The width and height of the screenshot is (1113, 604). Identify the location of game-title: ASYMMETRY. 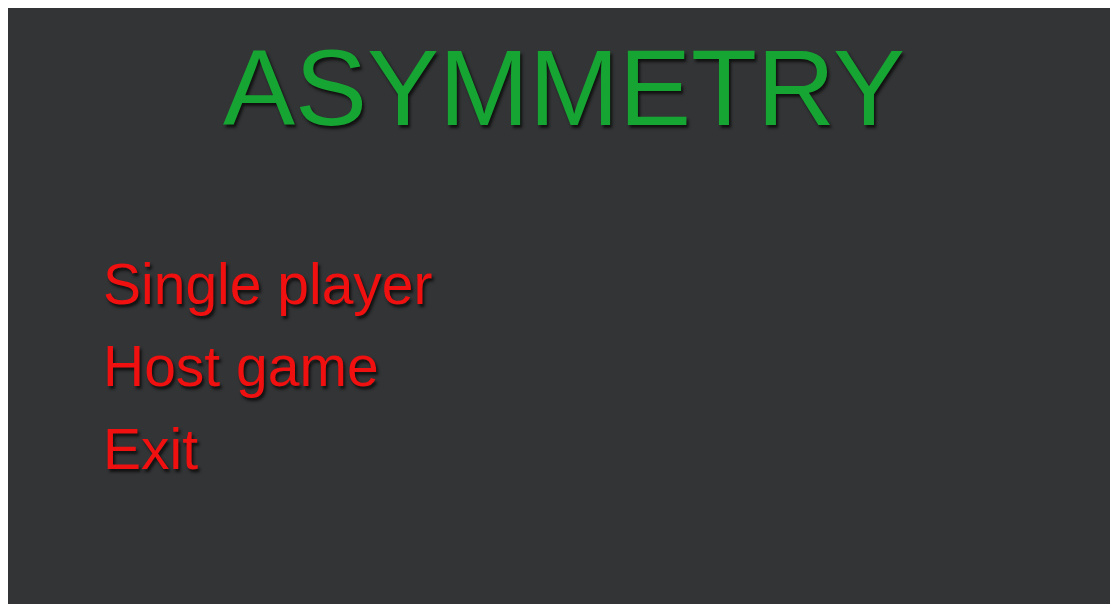
(564, 88).